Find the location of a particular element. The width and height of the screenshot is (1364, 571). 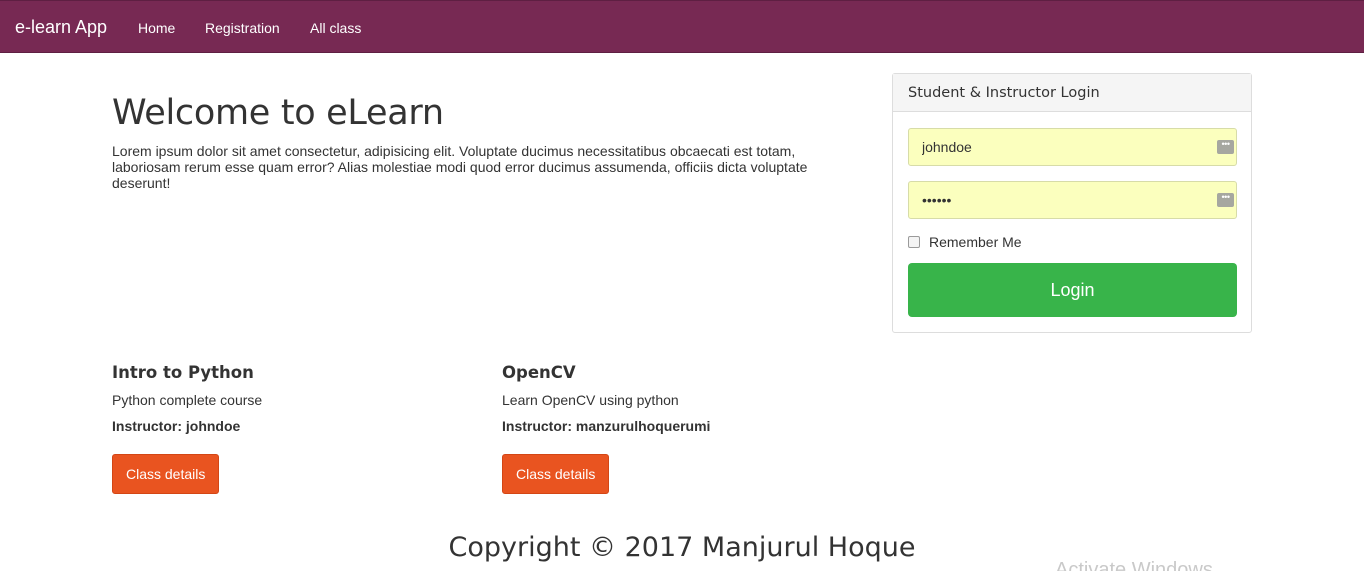

activate-windows-watermark: Activate Windows is located at coordinates (1134, 565).